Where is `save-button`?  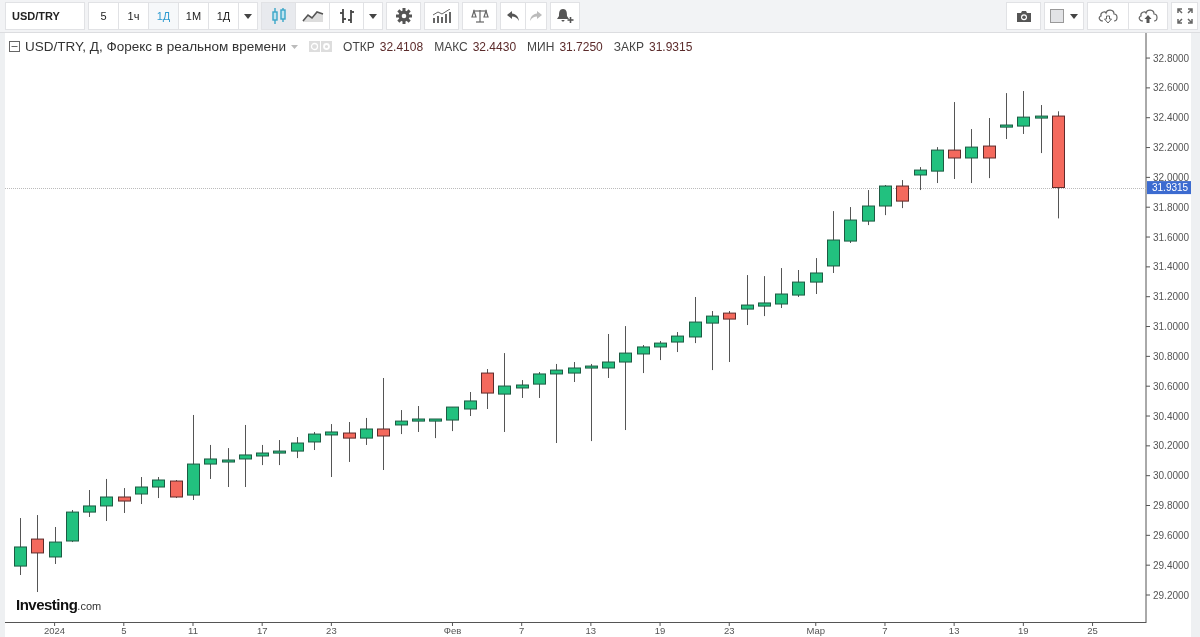
save-button is located at coordinates (1148, 16).